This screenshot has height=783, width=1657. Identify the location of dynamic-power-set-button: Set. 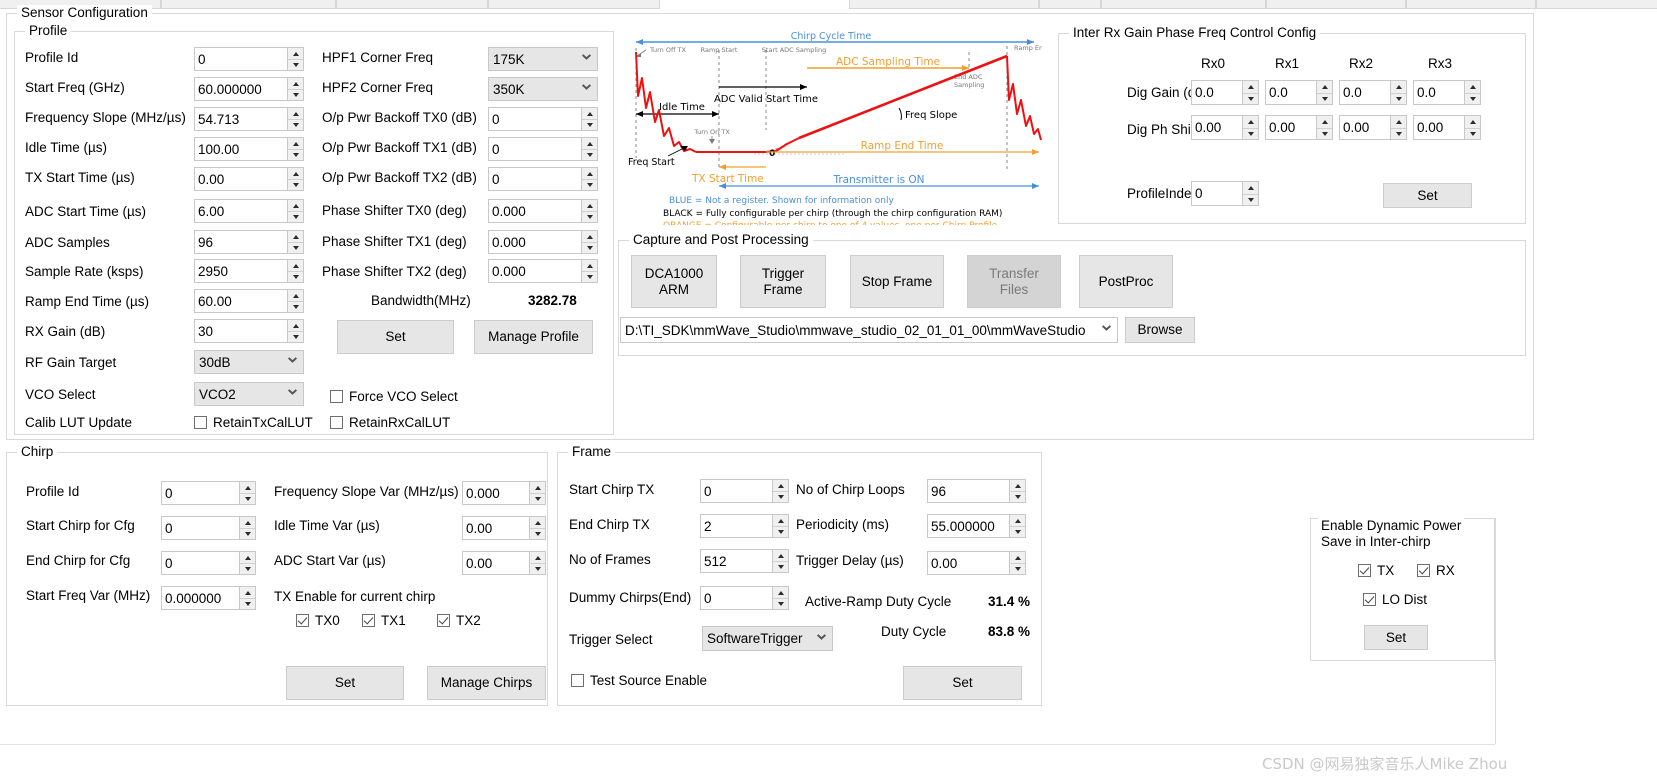
(1396, 637).